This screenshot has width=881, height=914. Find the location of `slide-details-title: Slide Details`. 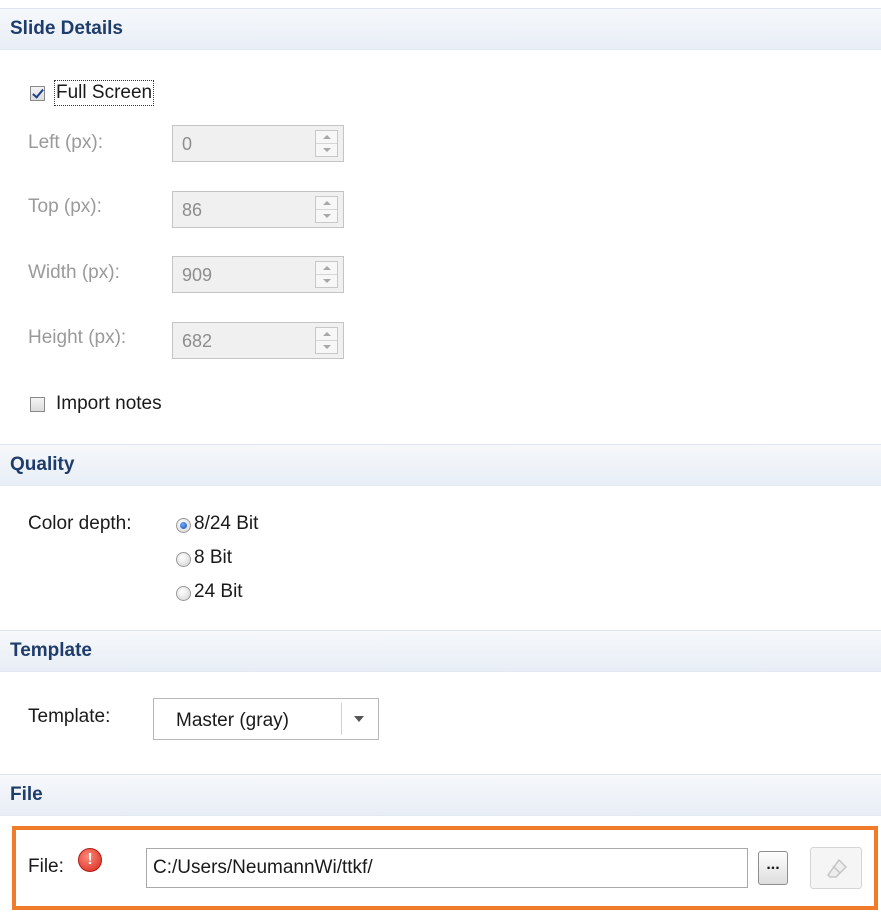

slide-details-title: Slide Details is located at coordinates (66, 28).